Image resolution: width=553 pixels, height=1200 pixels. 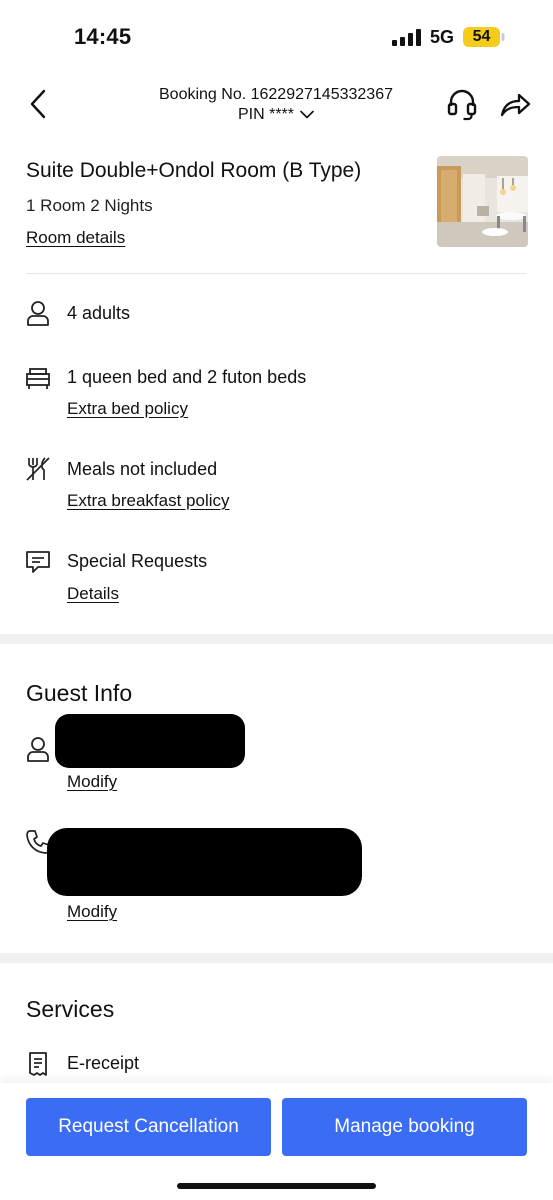 What do you see at coordinates (307, 114) in the screenshot?
I see `chevron-down-icon` at bounding box center [307, 114].